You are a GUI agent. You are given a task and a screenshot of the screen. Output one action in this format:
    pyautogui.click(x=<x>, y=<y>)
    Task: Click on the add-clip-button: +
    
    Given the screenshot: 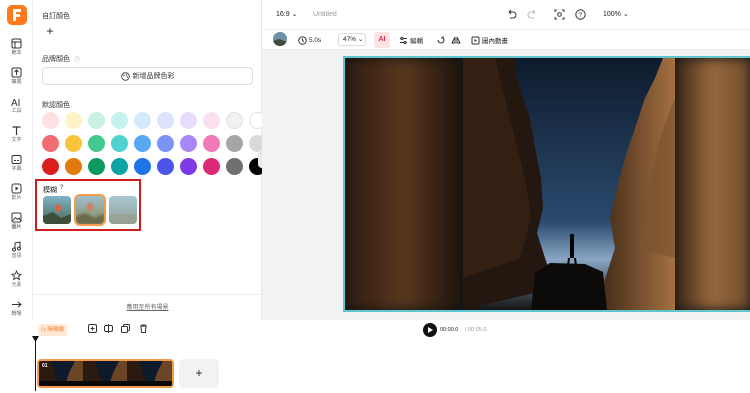 What is the action you would take?
    pyautogui.click(x=199, y=373)
    